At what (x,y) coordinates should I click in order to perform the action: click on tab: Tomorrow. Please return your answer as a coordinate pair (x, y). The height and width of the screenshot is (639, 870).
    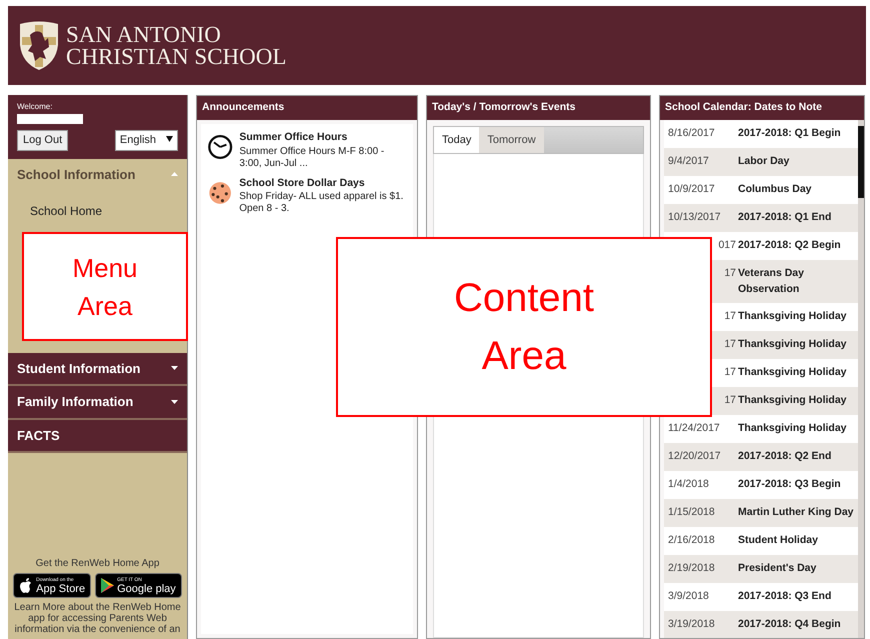
    Looking at the image, I should click on (511, 139).